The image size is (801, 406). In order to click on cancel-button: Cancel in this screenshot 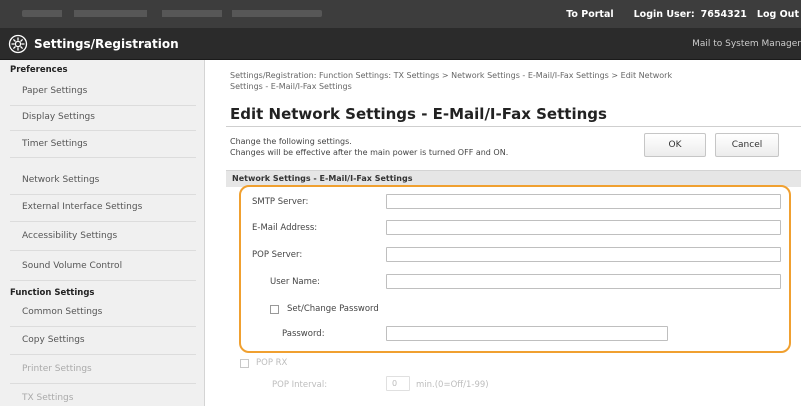, I will do `click(747, 145)`.